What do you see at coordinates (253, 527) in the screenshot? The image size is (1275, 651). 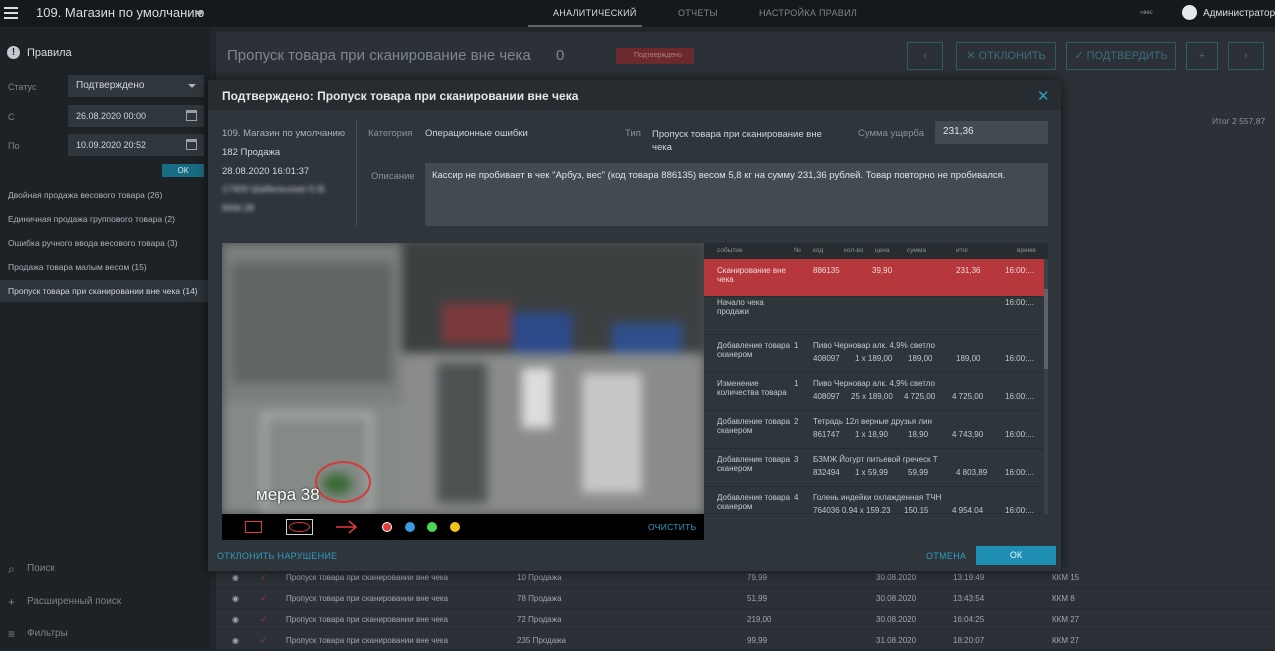 I see `rectangle-tool-icon` at bounding box center [253, 527].